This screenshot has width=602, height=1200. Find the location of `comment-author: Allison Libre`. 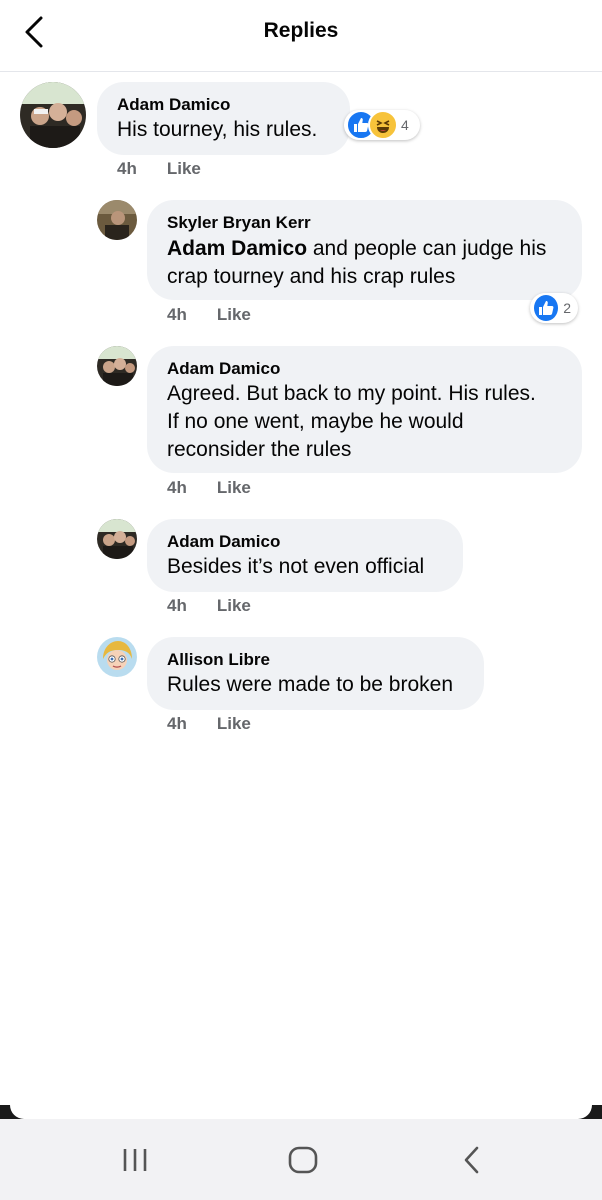

comment-author: Allison Libre is located at coordinates (218, 660).